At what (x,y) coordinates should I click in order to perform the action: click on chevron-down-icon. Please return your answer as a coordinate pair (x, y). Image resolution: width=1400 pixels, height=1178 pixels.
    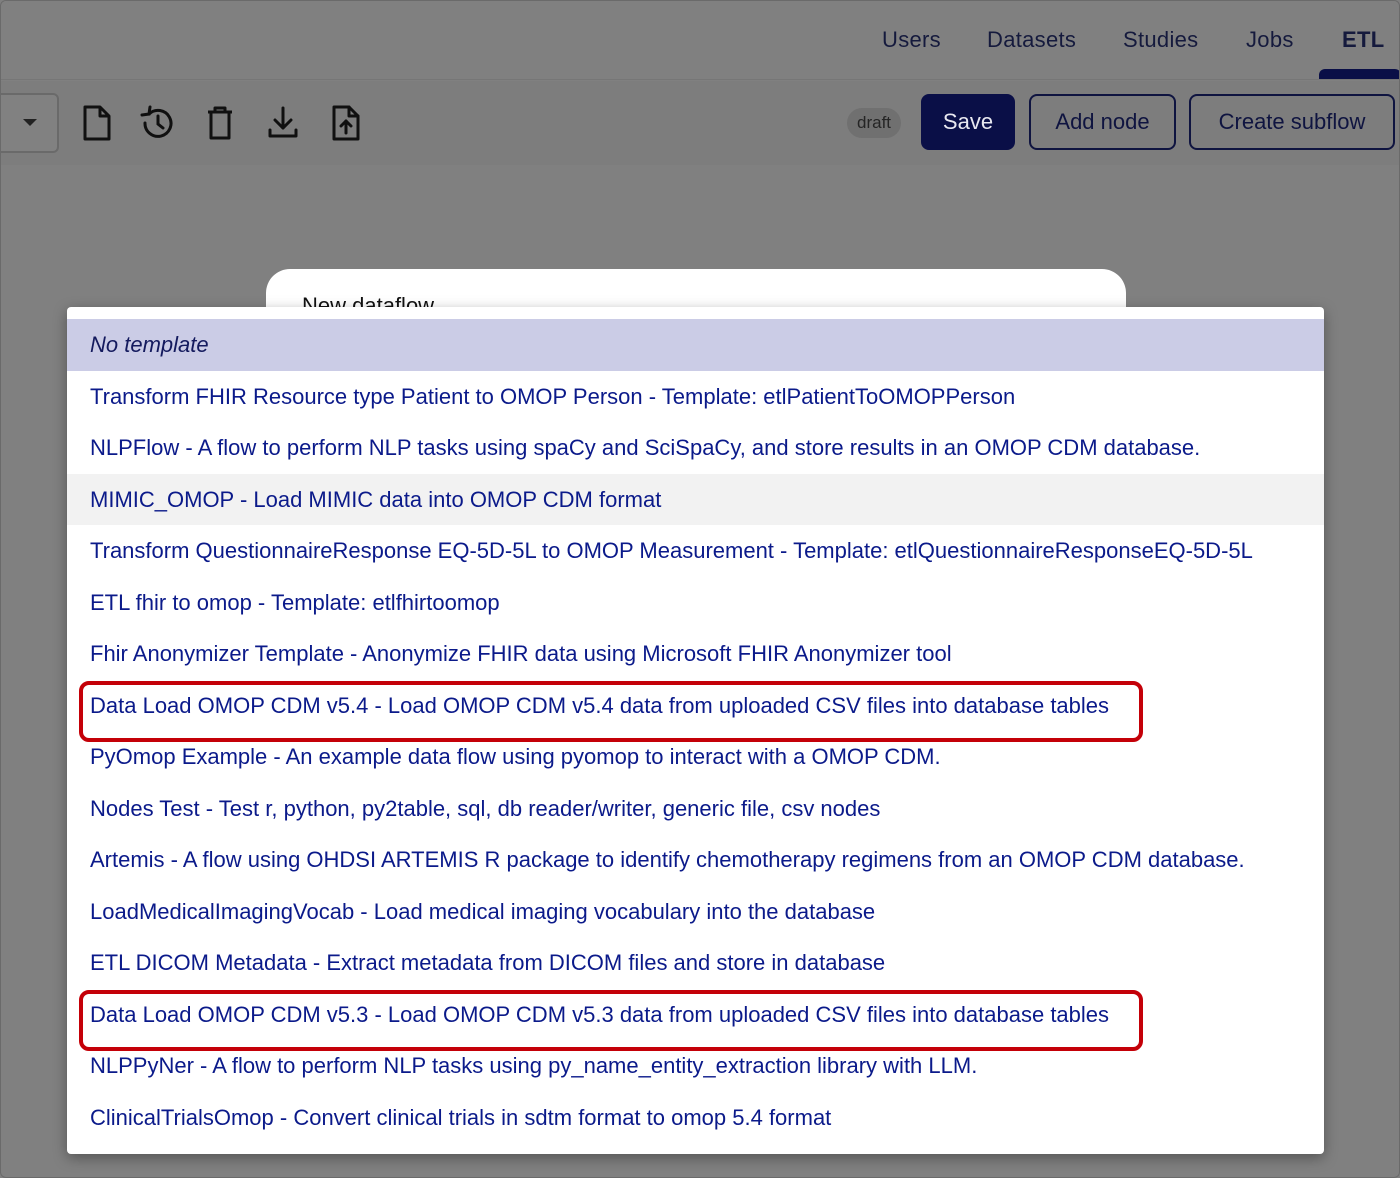
    Looking at the image, I should click on (30, 122).